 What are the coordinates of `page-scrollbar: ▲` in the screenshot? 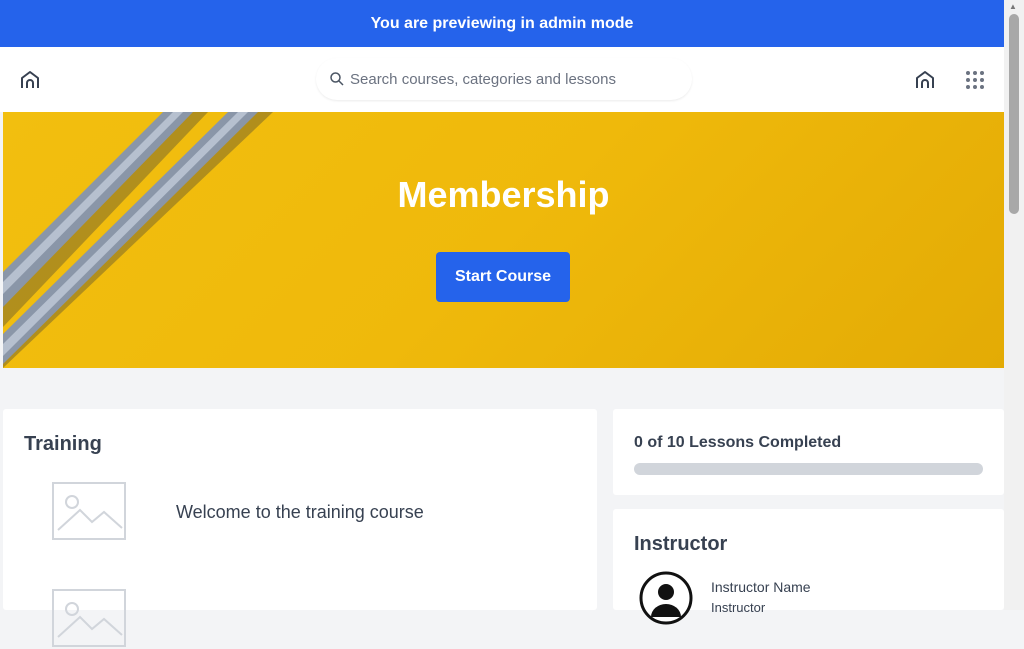 It's located at (1014, 305).